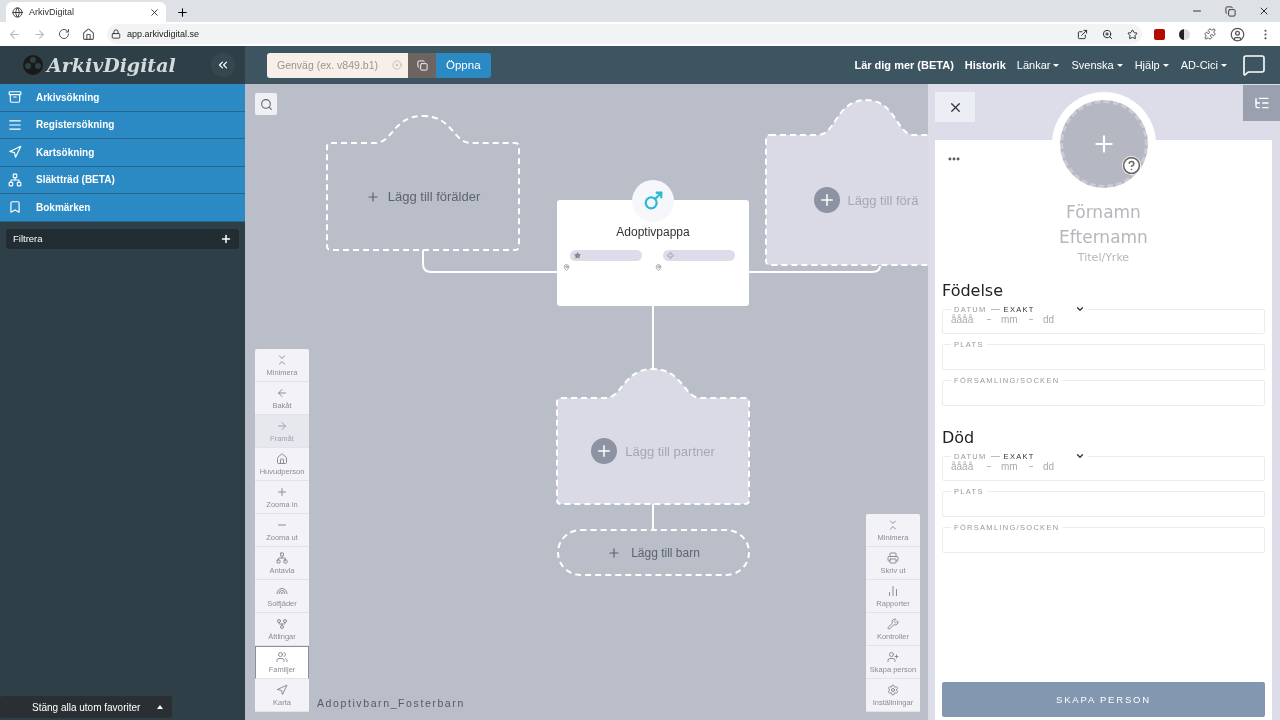 Image resolution: width=1280 pixels, height=720 pixels. Describe the element at coordinates (1152, 65) in the screenshot. I see `nav-link: Hjälp` at that location.